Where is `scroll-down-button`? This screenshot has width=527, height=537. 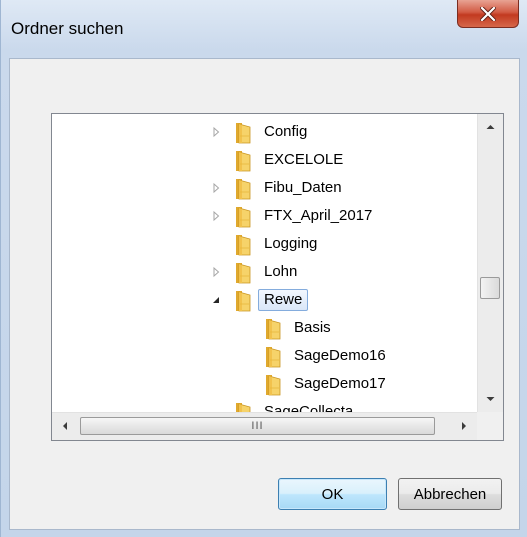
scroll-down-button is located at coordinates (490, 399).